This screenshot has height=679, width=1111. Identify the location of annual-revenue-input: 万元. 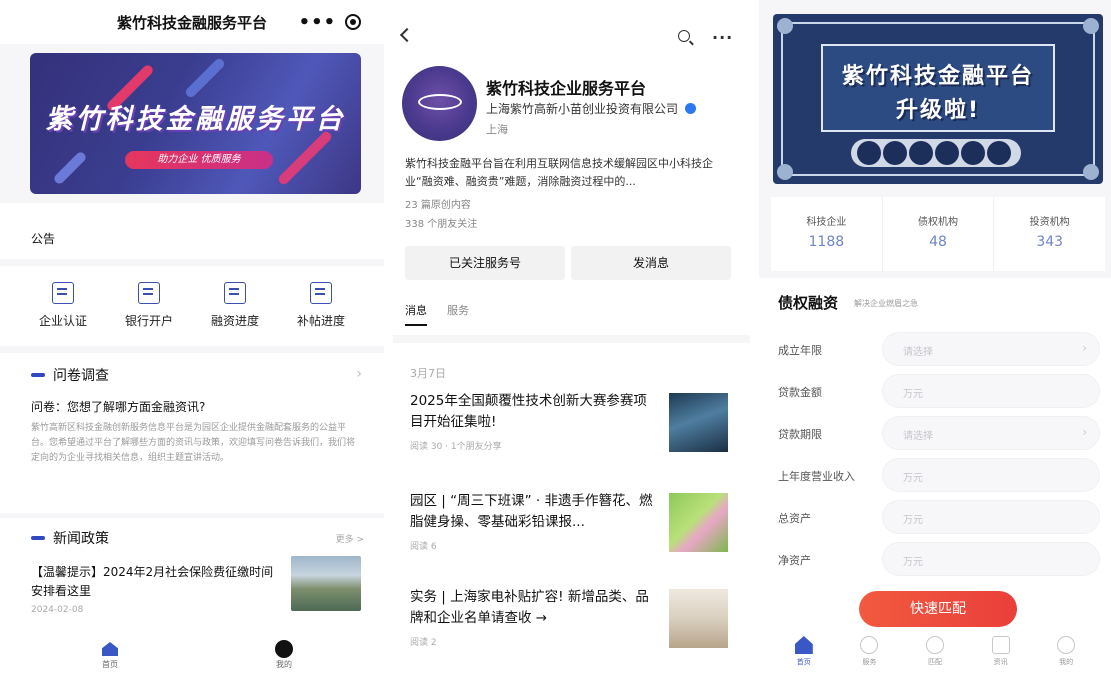
(991, 475).